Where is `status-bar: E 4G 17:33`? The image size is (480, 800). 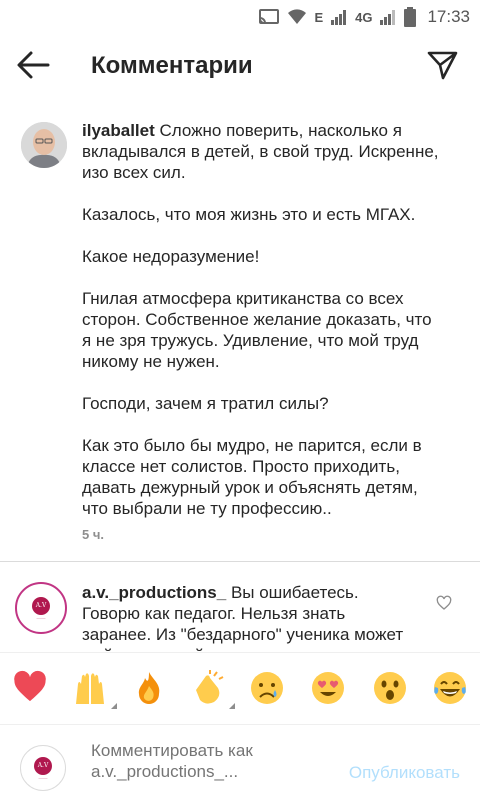
status-bar: E 4G 17:33 is located at coordinates (240, 17).